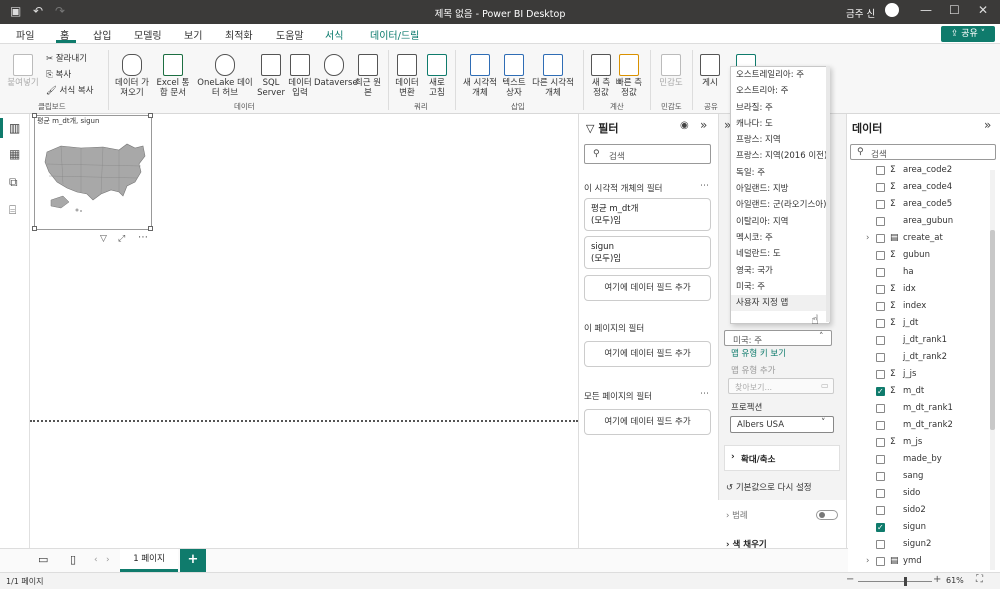 This screenshot has height=589, width=1000. What do you see at coordinates (905, 581) in the screenshot?
I see `zoom-slider-thumb` at bounding box center [905, 581].